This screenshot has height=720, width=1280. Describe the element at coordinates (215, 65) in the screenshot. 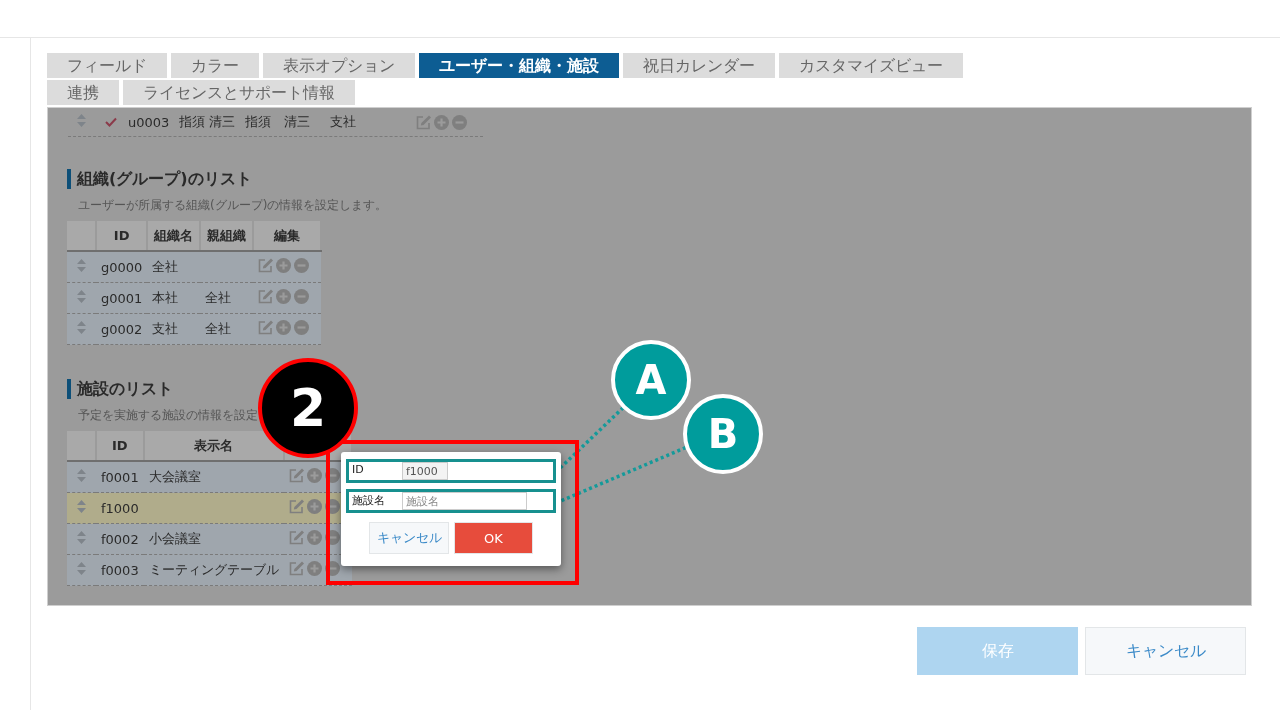

I see `tab: カラー` at that location.